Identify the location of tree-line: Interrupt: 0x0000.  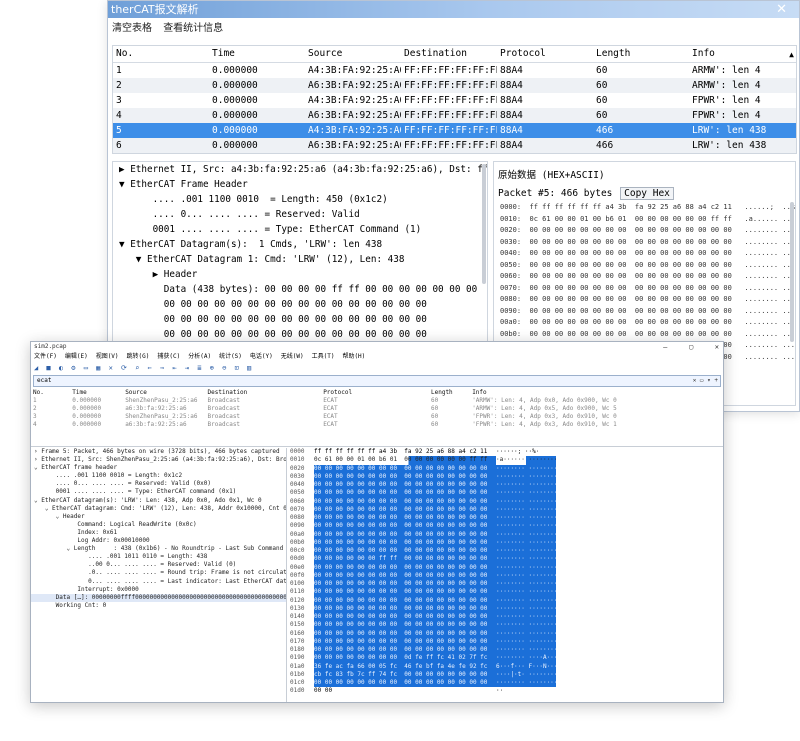
(158, 590).